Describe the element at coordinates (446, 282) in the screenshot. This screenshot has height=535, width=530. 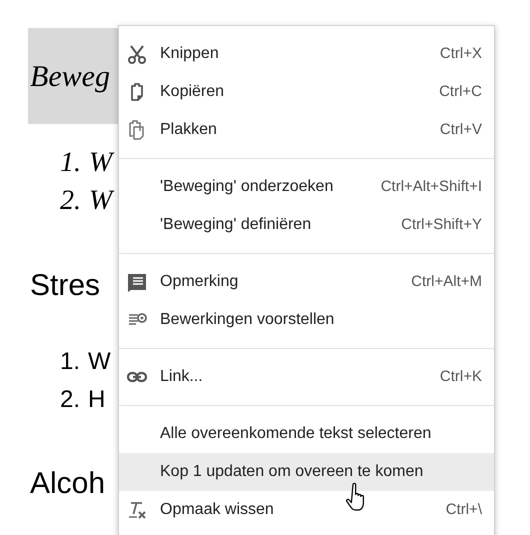
I see `shortcut-label: Ctrl+Alt+M` at that location.